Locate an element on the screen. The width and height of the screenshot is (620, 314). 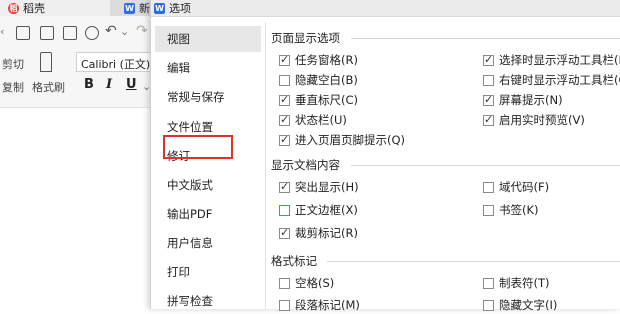
highlight-checkbox is located at coordinates (284, 186).